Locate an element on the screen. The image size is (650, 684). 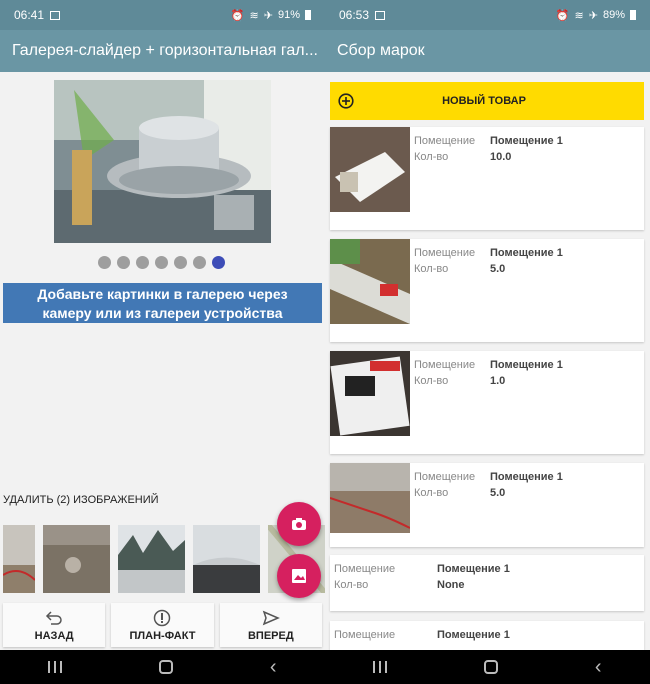
info-icon is located at coordinates (162, 618).